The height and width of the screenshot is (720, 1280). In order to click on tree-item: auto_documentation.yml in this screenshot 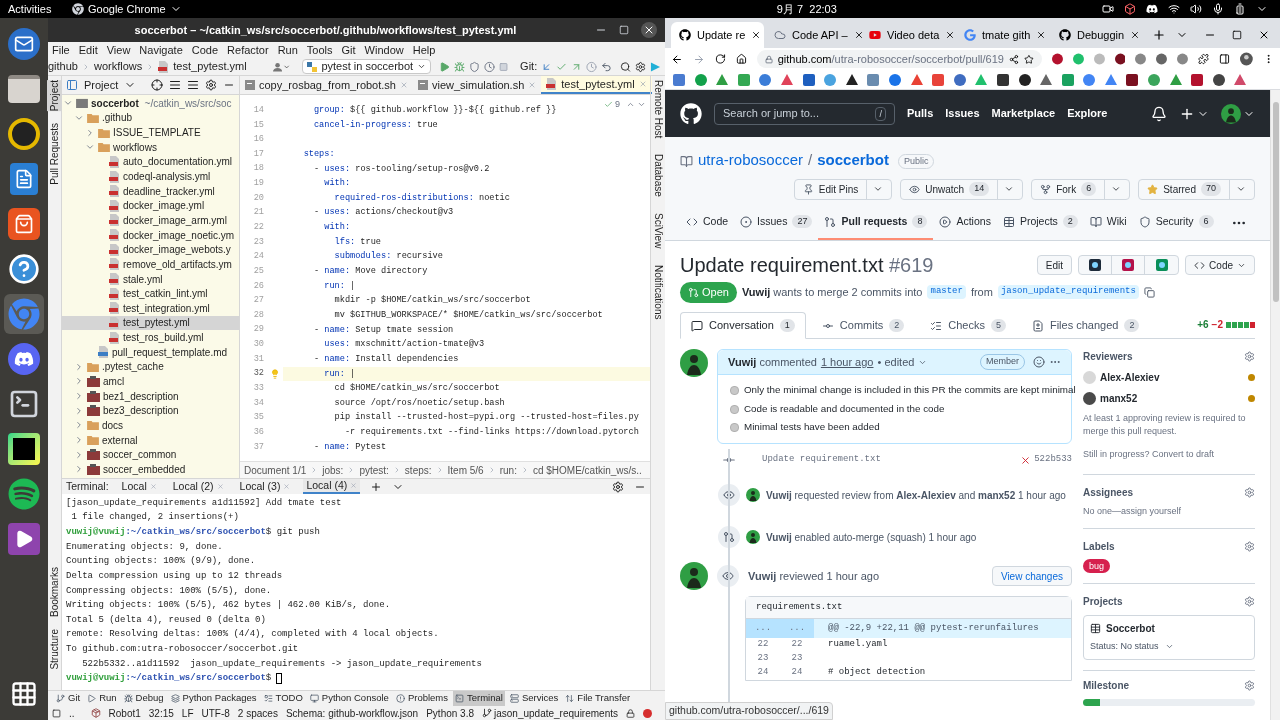, I will do `click(150, 162)`.